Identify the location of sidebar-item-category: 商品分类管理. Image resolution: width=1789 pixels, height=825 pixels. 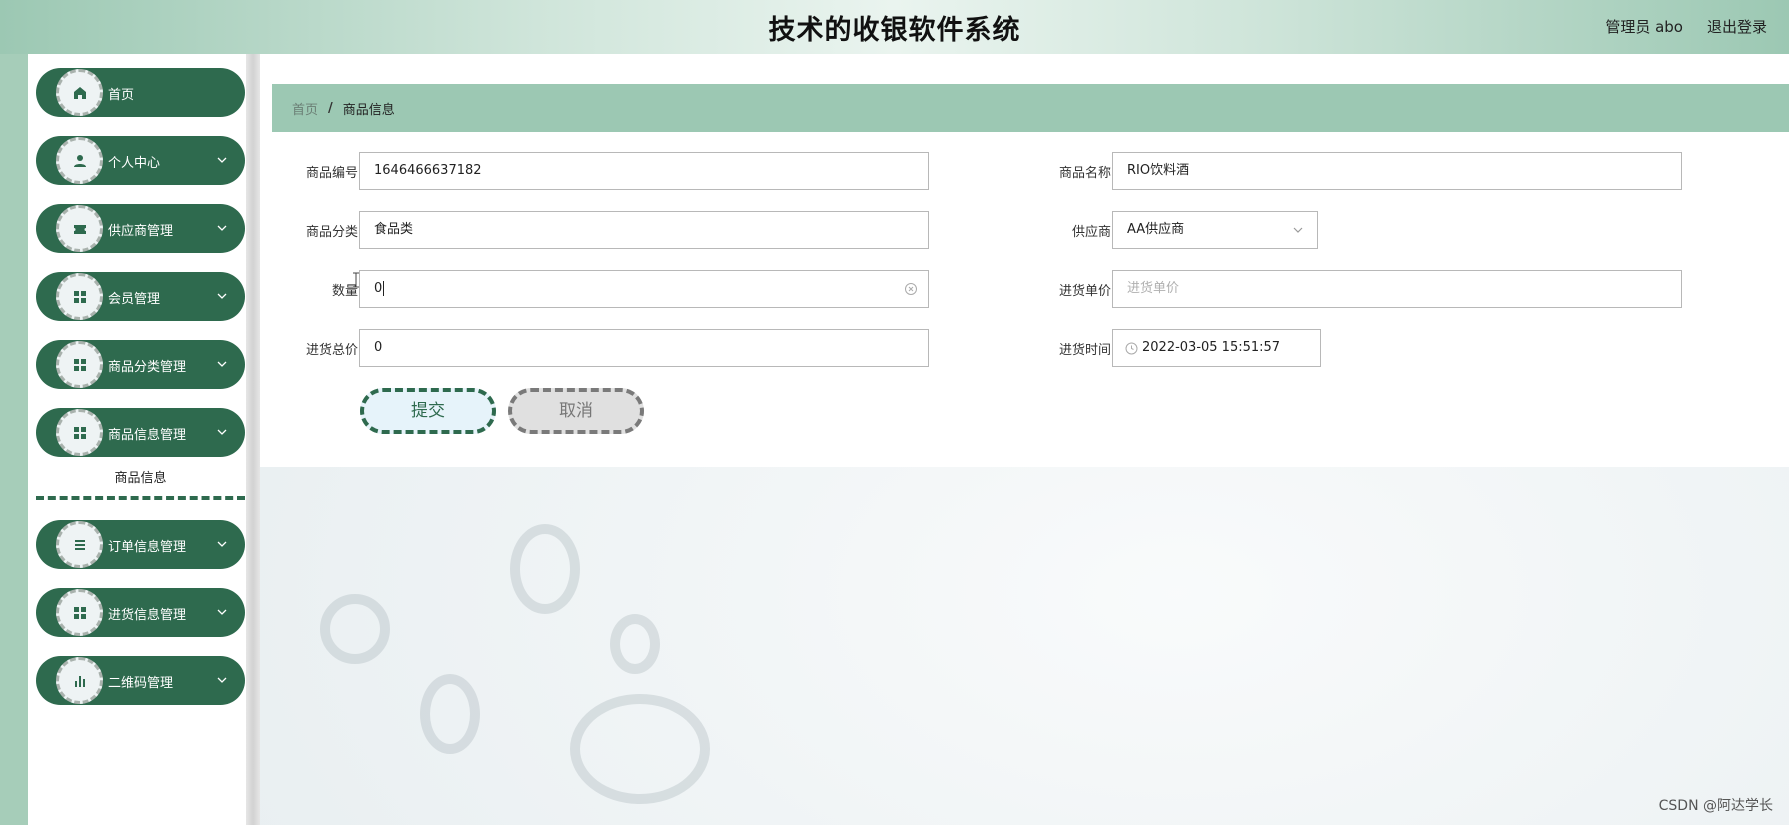
(140, 364).